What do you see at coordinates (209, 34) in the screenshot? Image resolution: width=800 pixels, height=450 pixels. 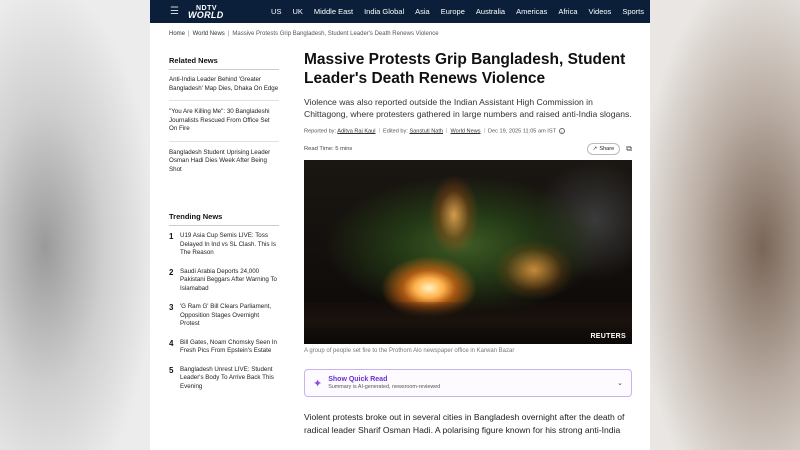 I see `breadcrumb-section: World News` at bounding box center [209, 34].